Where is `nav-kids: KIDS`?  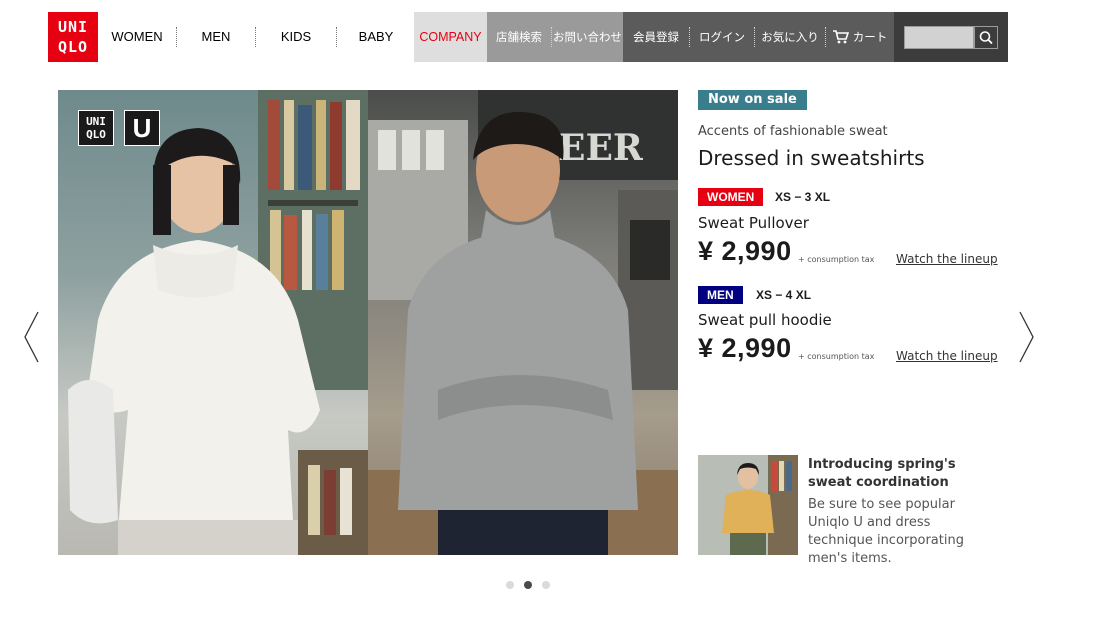
nav-kids: KIDS is located at coordinates (296, 37).